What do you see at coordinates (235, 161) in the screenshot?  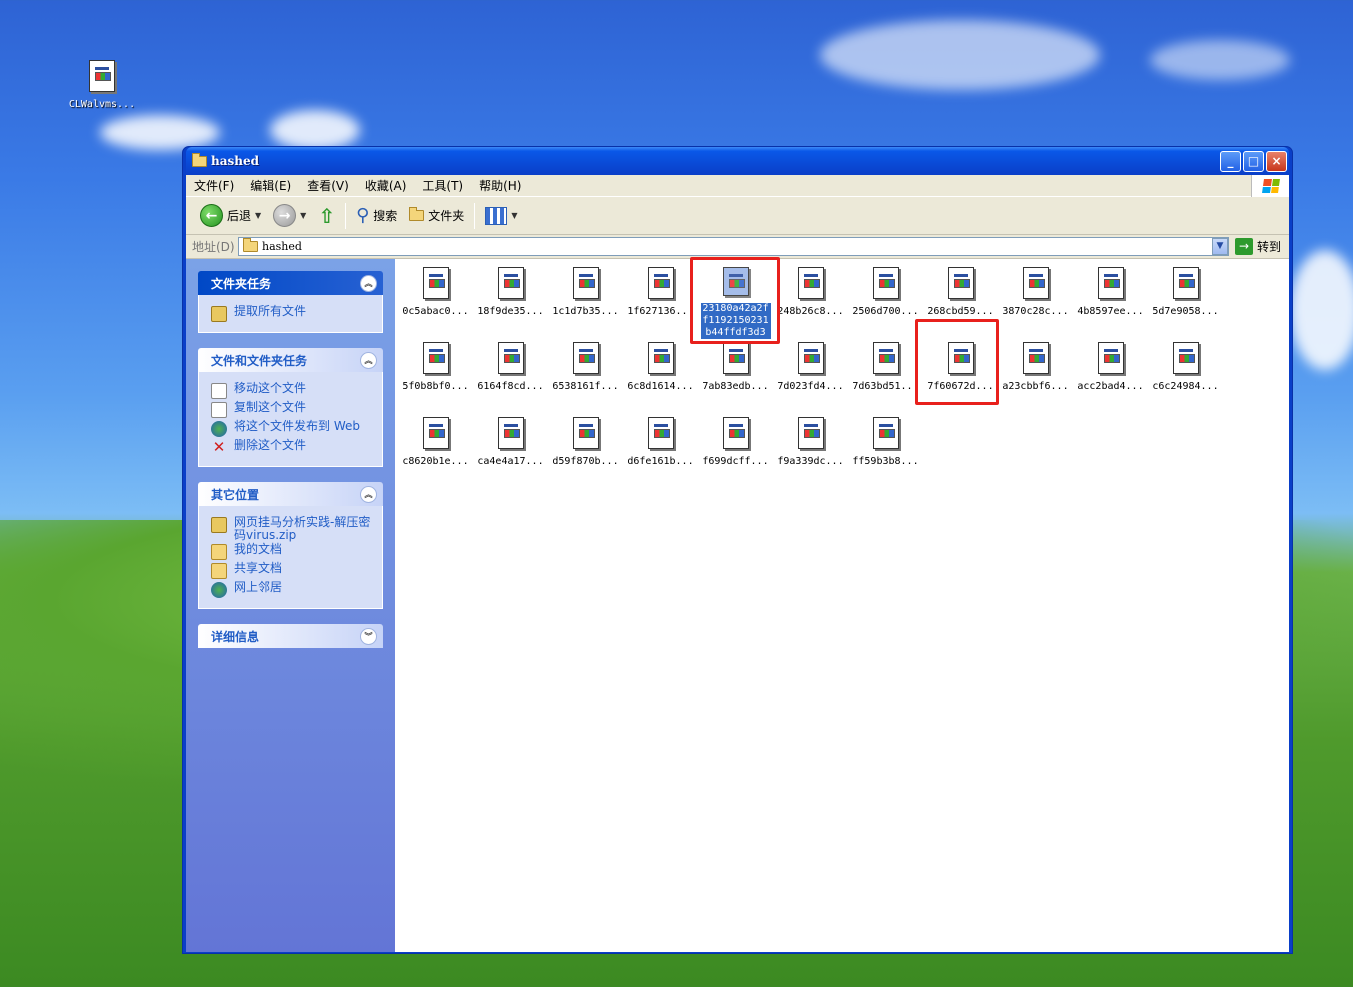 I see `window-title: hashed` at bounding box center [235, 161].